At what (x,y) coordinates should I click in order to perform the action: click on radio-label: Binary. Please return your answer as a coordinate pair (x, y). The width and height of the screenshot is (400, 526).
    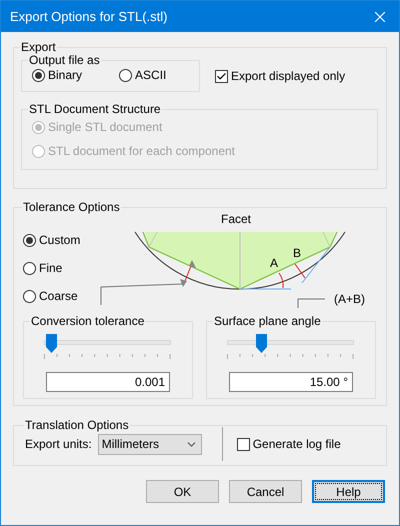
    Looking at the image, I should click on (65, 75).